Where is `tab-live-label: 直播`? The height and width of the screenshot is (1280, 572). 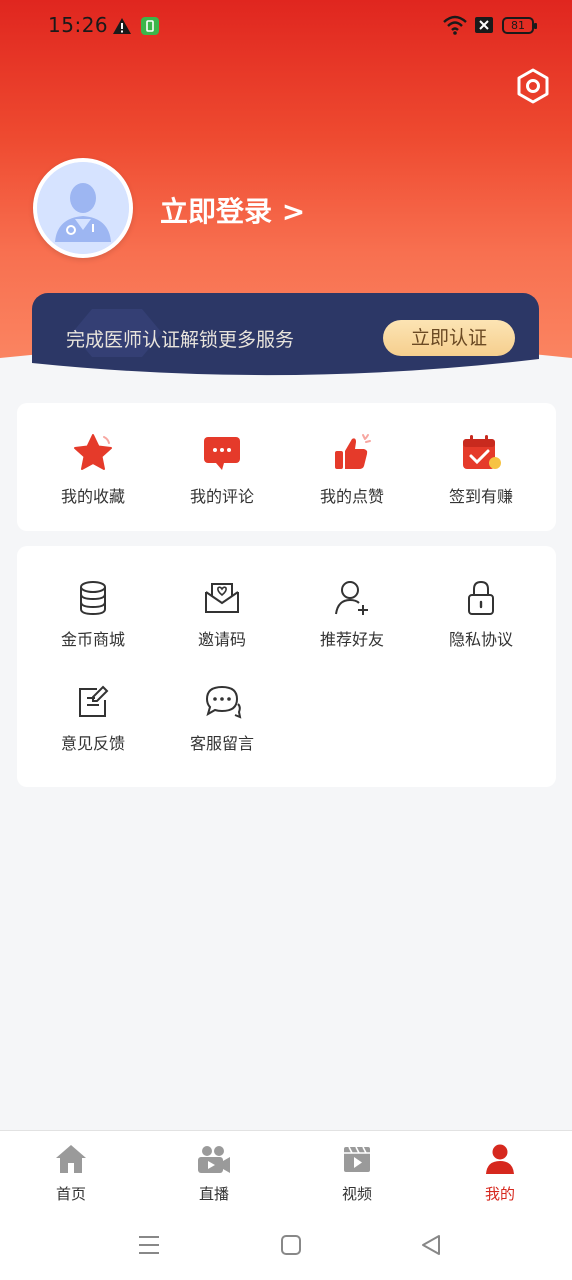 tab-live-label: 直播 is located at coordinates (213, 1194).